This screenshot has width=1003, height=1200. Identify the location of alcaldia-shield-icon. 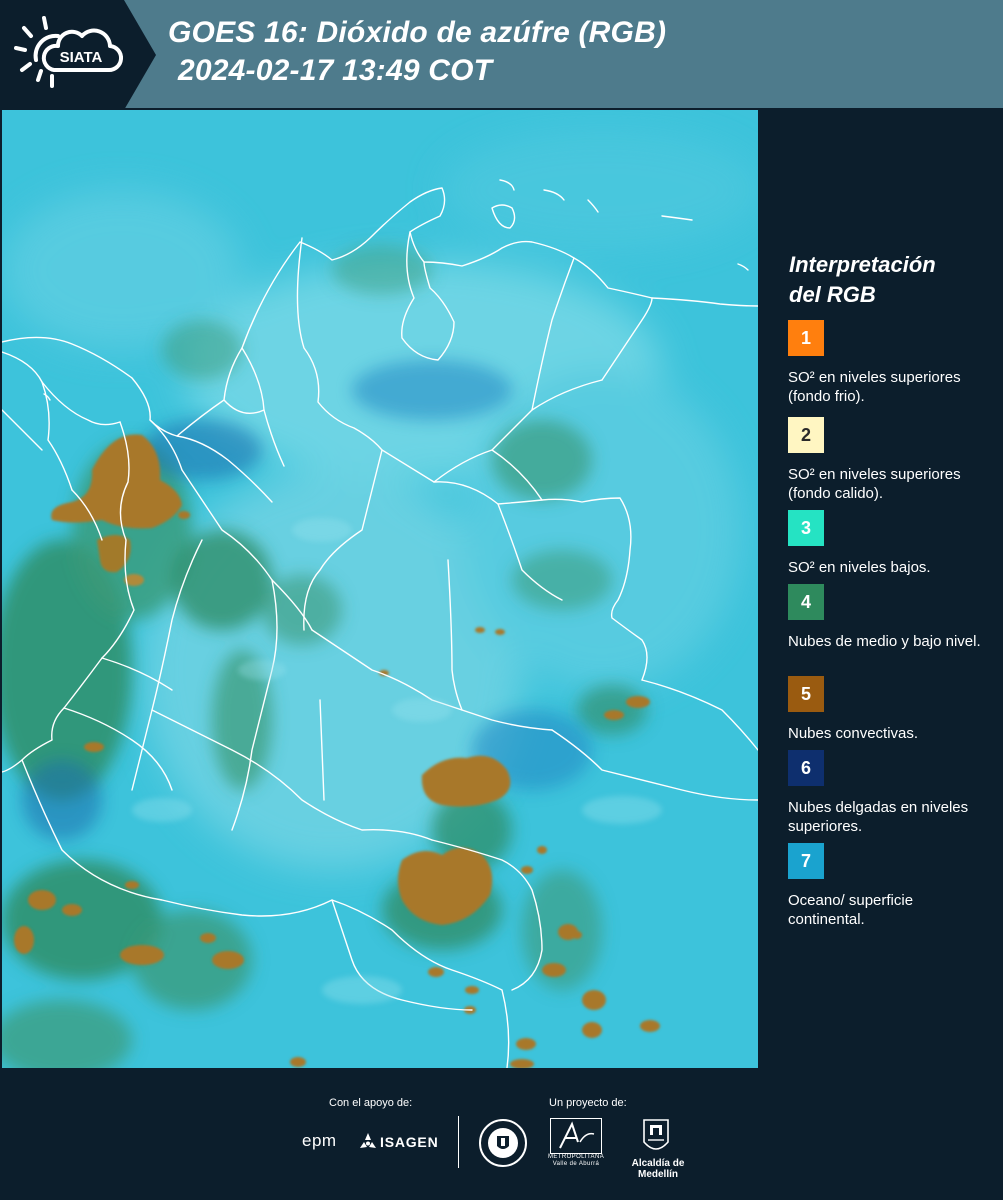
(656, 1134).